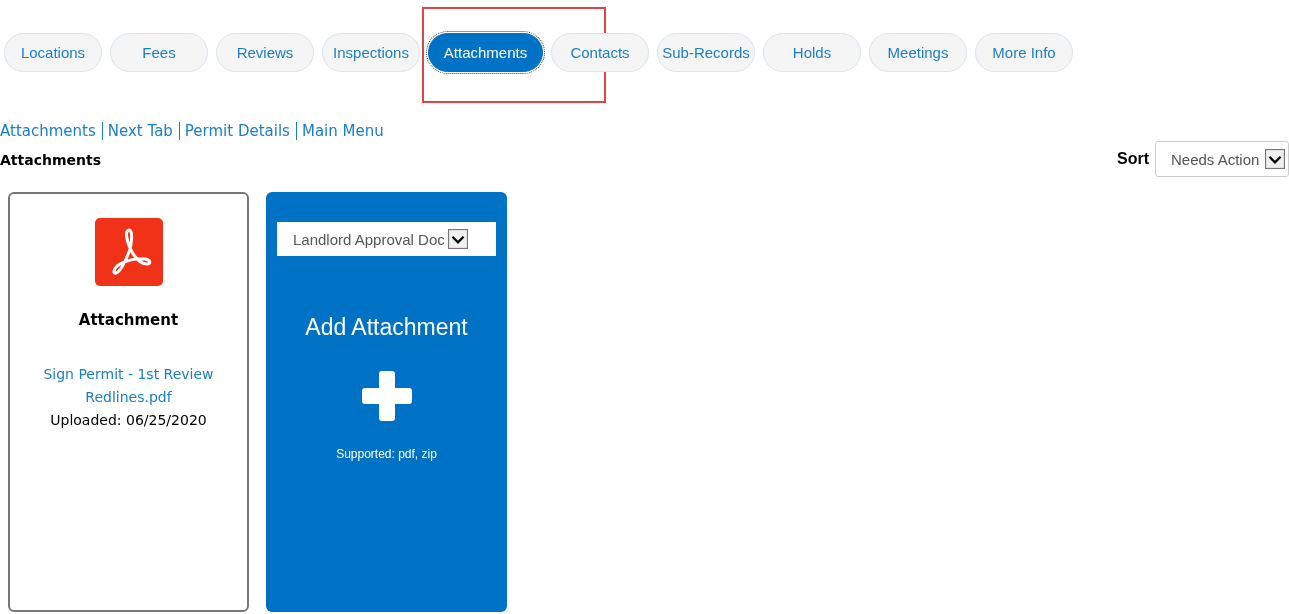 This screenshot has width=1289, height=614. What do you see at coordinates (386, 327) in the screenshot?
I see `add-attachment-title: Add Attachment` at bounding box center [386, 327].